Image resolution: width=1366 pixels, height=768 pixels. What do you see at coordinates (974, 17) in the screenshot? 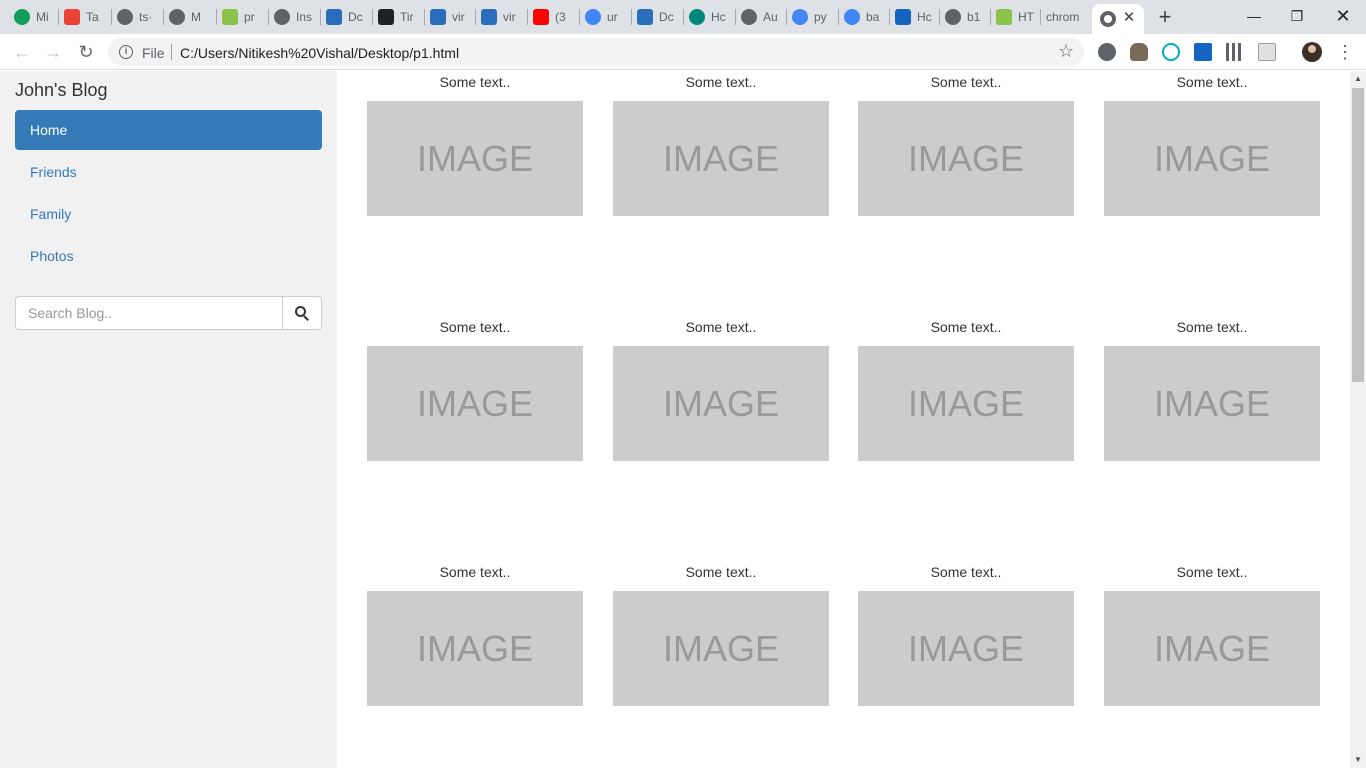
I see `tab-label: b1` at bounding box center [974, 17].